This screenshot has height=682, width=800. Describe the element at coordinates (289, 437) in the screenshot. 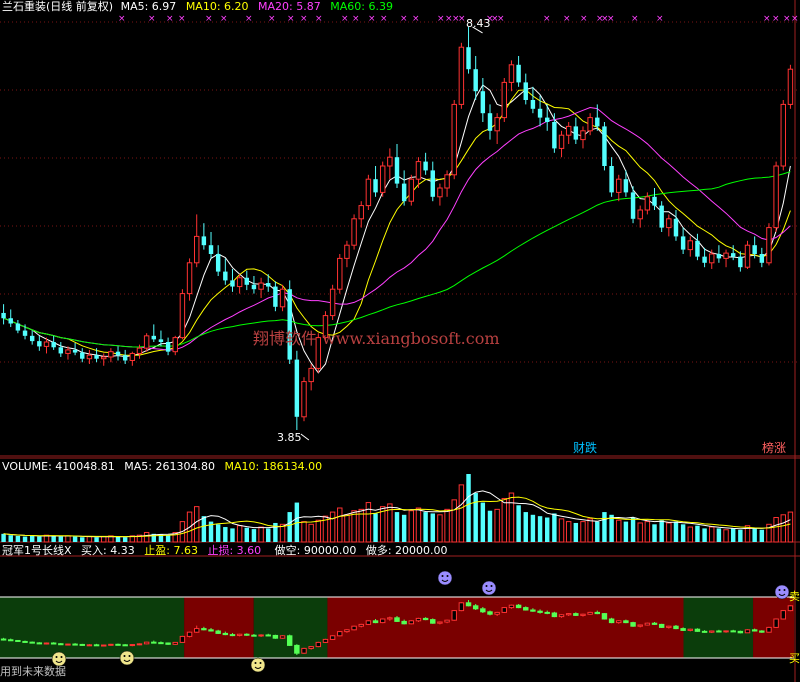

I see `low-price-label: 3.85` at that location.